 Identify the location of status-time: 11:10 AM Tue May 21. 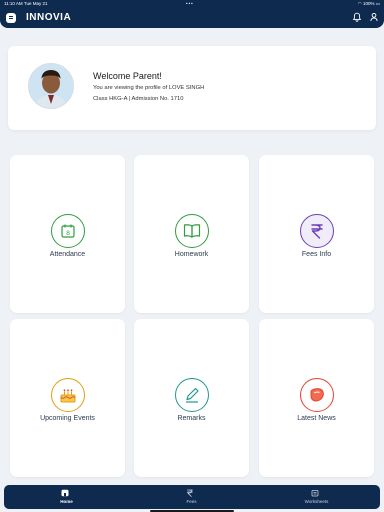
(26, 3).